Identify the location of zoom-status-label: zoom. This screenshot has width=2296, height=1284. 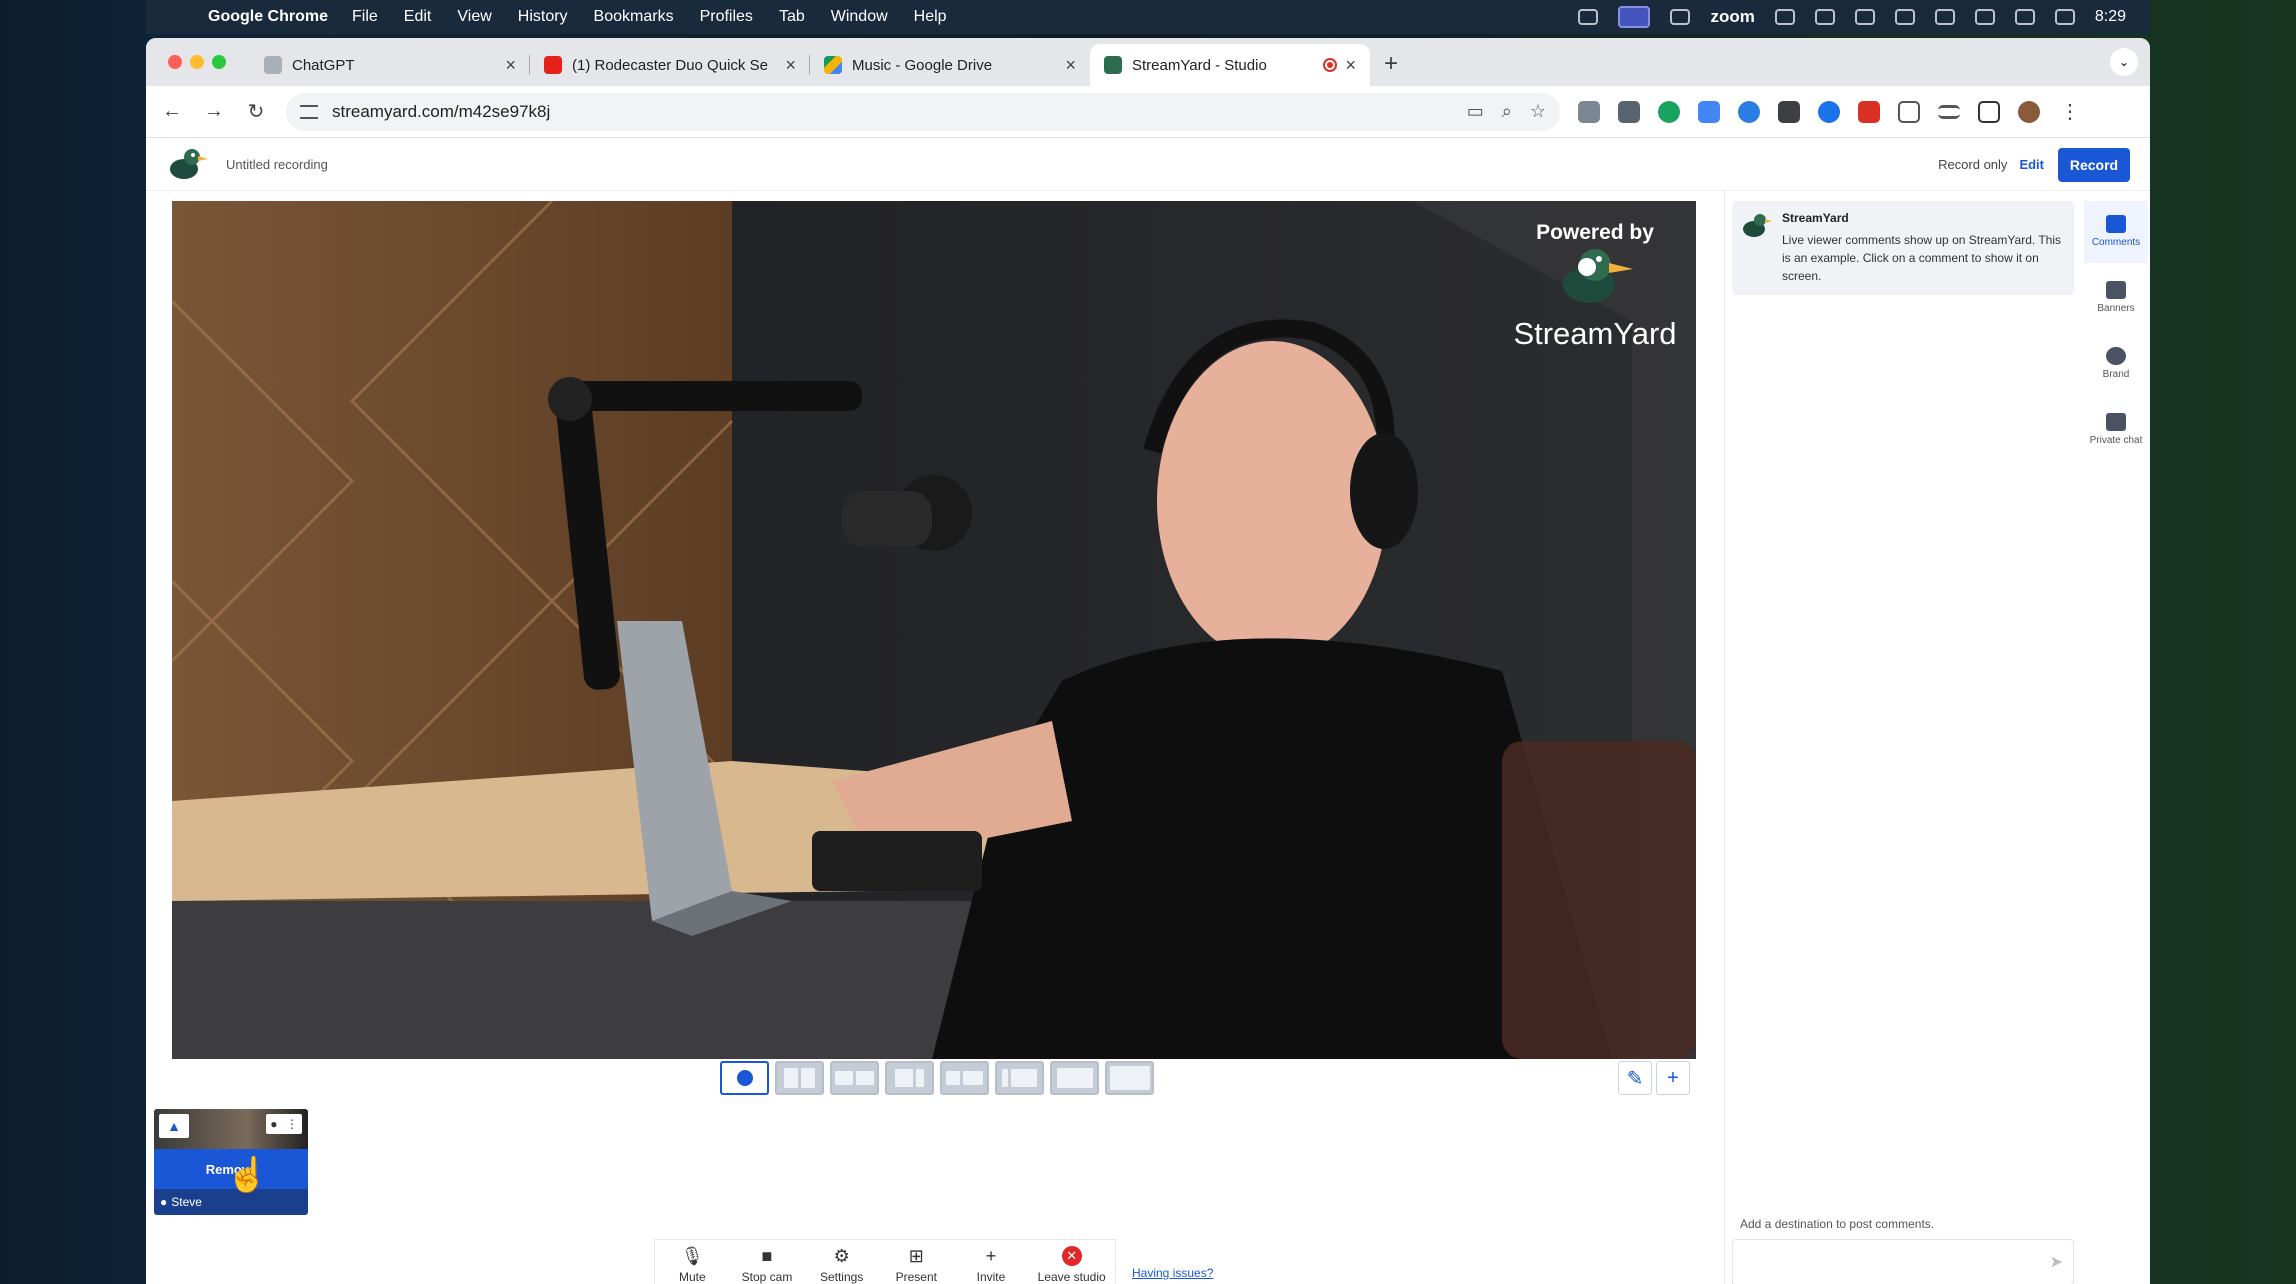
(1732, 17).